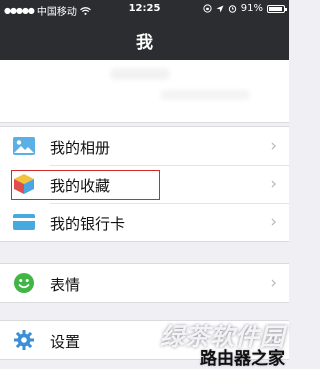 The width and height of the screenshot is (320, 369). Describe the element at coordinates (232, 9) in the screenshot. I see `alarm-clock-icon` at that location.